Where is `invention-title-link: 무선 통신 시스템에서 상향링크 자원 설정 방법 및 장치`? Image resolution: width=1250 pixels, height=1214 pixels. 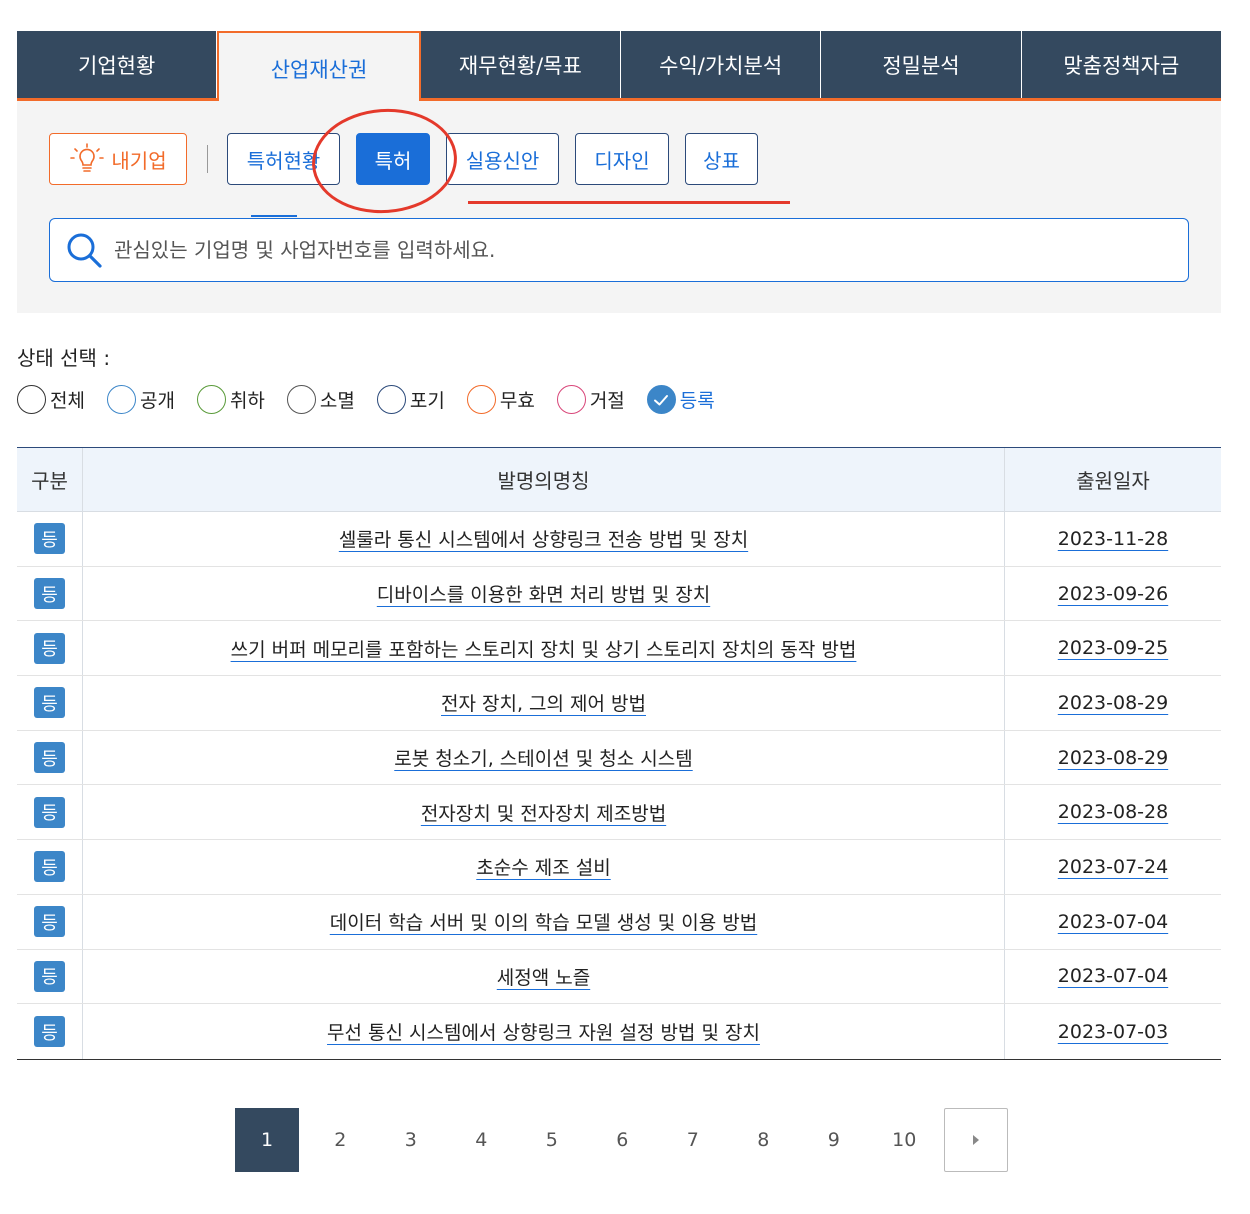
invention-title-link: 무선 통신 시스템에서 상향링크 자원 설정 방법 및 장치 is located at coordinates (543, 1031).